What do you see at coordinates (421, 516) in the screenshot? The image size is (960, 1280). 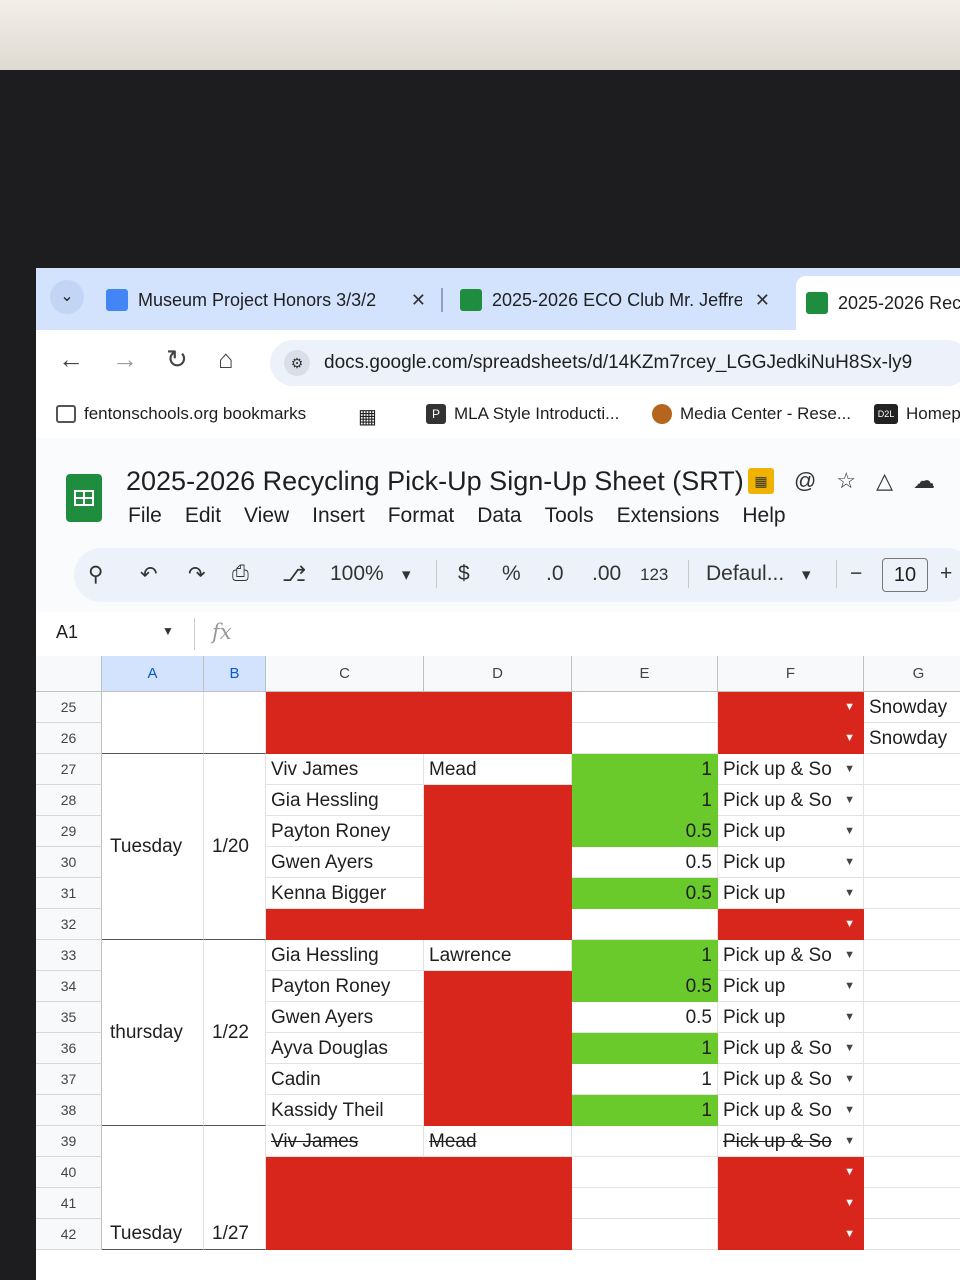 I see `menu-format: Format` at bounding box center [421, 516].